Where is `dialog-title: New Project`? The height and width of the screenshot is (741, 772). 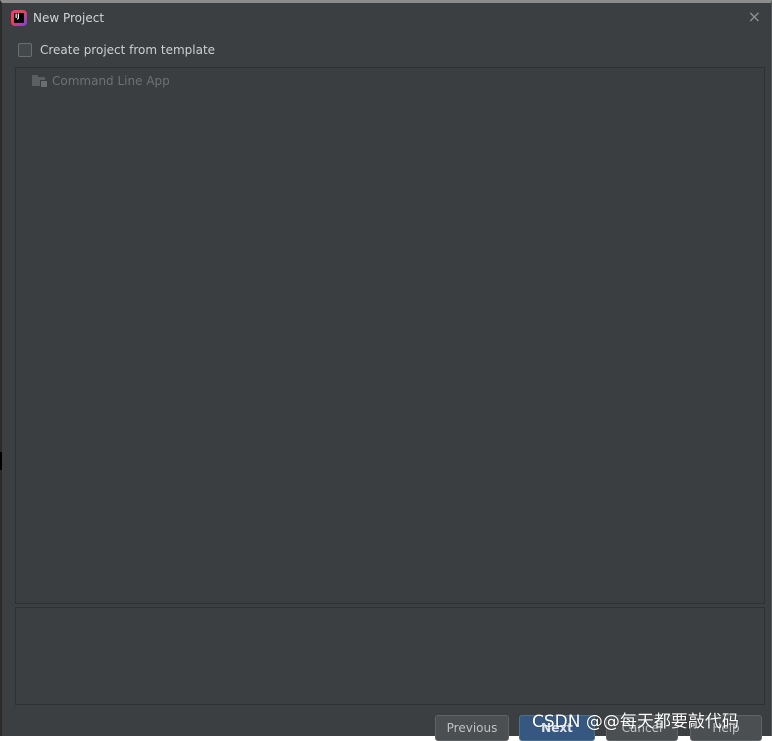
dialog-title: New Project is located at coordinates (69, 18).